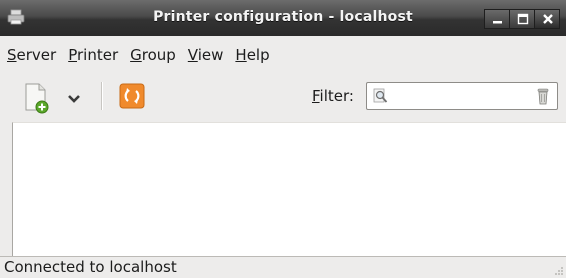 Image resolution: width=566 pixels, height=278 pixels. I want to click on clear-icon, so click(543, 96).